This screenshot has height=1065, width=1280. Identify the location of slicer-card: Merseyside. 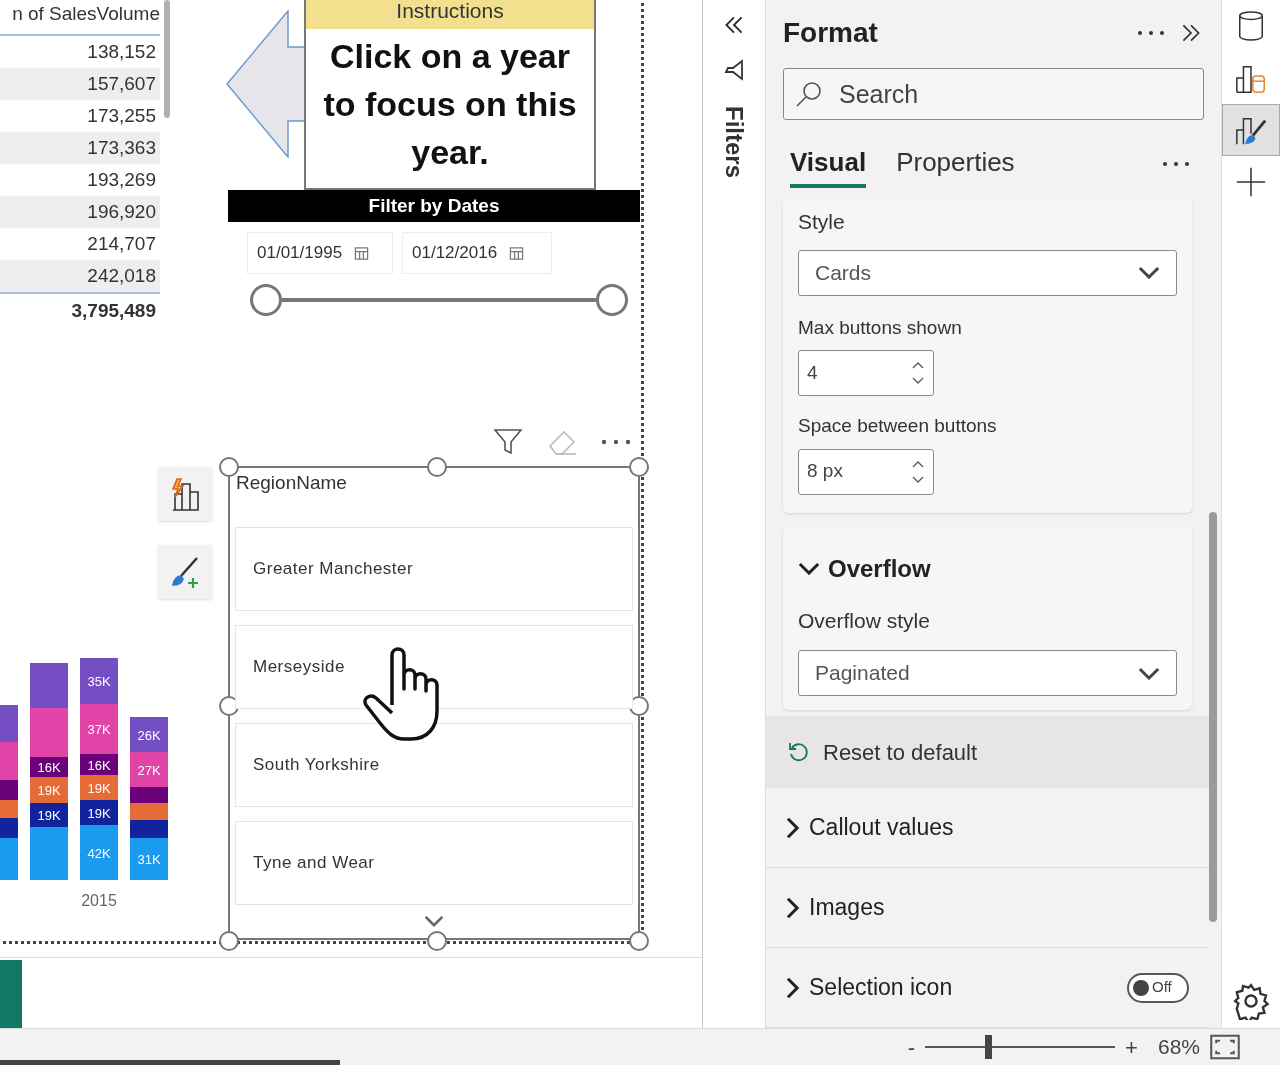
(434, 667).